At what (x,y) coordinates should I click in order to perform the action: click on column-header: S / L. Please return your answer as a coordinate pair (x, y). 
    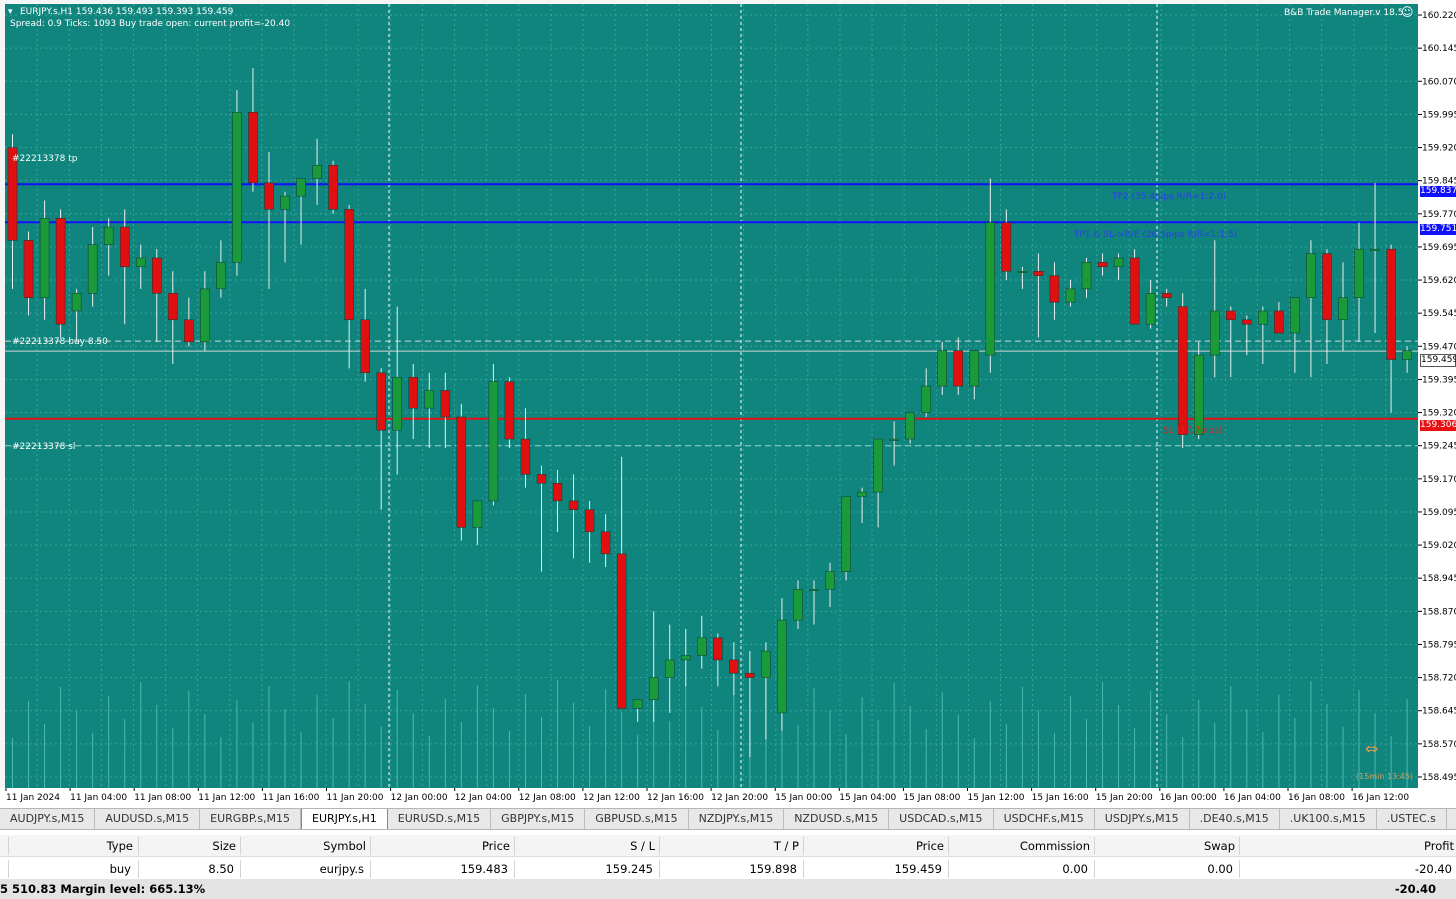
    Looking at the image, I should click on (642, 846).